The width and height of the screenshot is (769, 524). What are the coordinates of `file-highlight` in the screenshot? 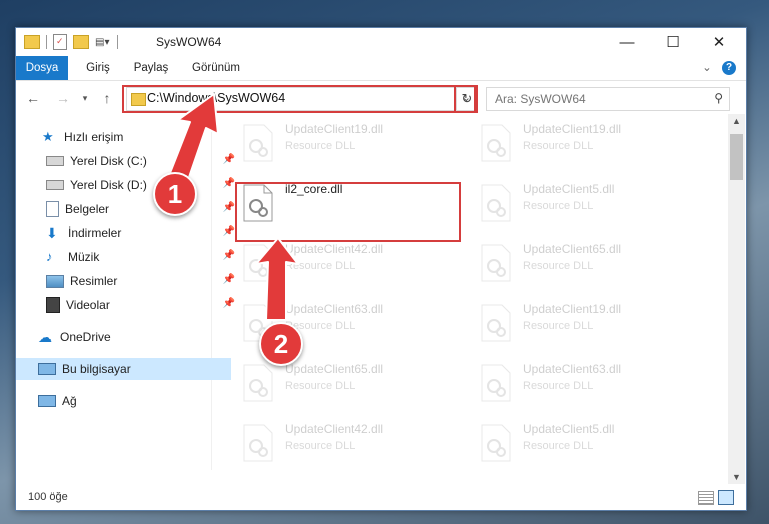 It's located at (348, 212).